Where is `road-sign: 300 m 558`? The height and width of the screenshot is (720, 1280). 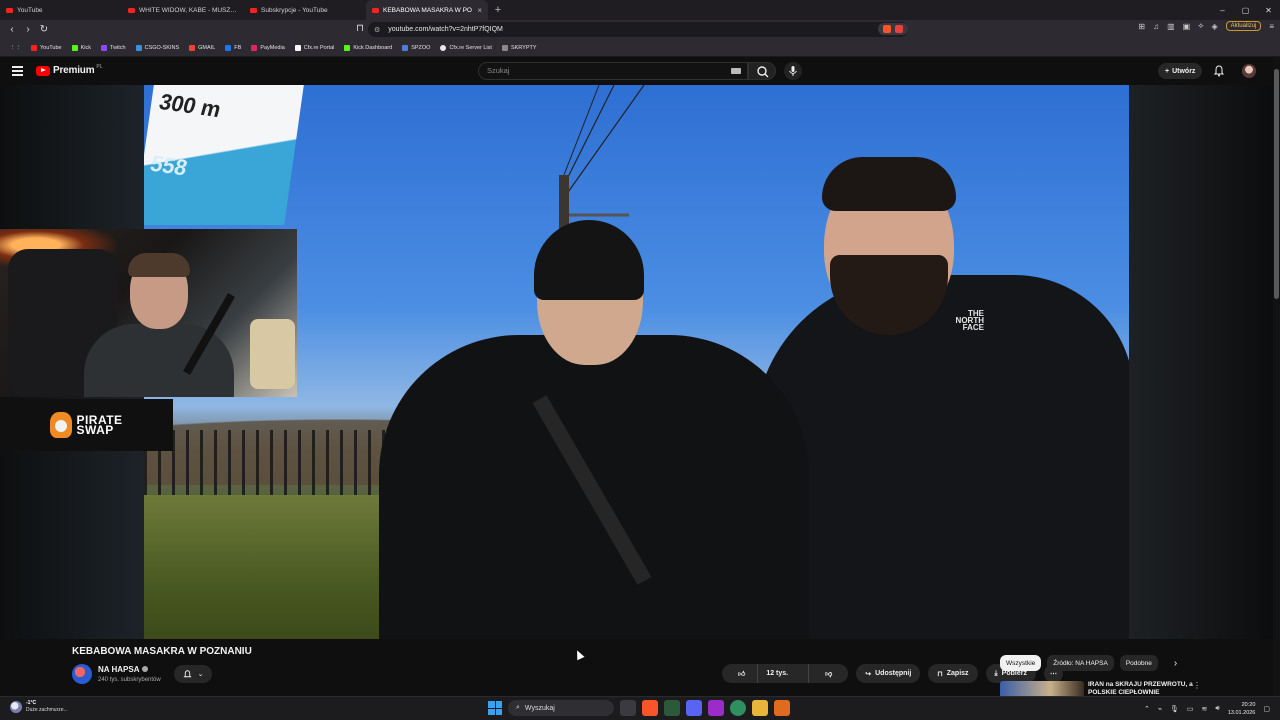 road-sign: 300 m 558 is located at coordinates (224, 155).